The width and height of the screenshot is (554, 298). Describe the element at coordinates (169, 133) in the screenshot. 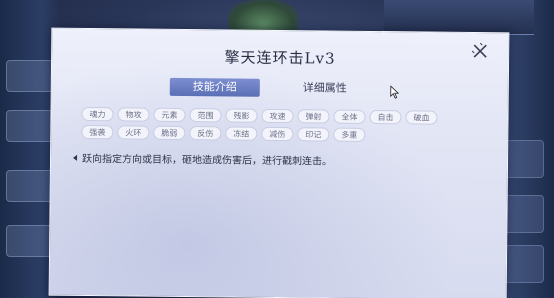

I see `skill-tag: 脆弱` at that location.